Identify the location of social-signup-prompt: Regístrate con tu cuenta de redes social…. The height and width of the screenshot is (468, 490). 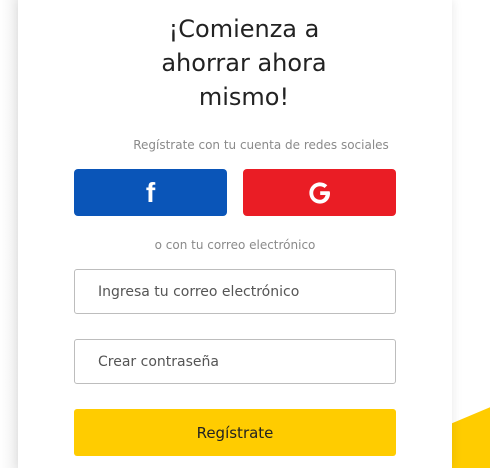
(261, 145).